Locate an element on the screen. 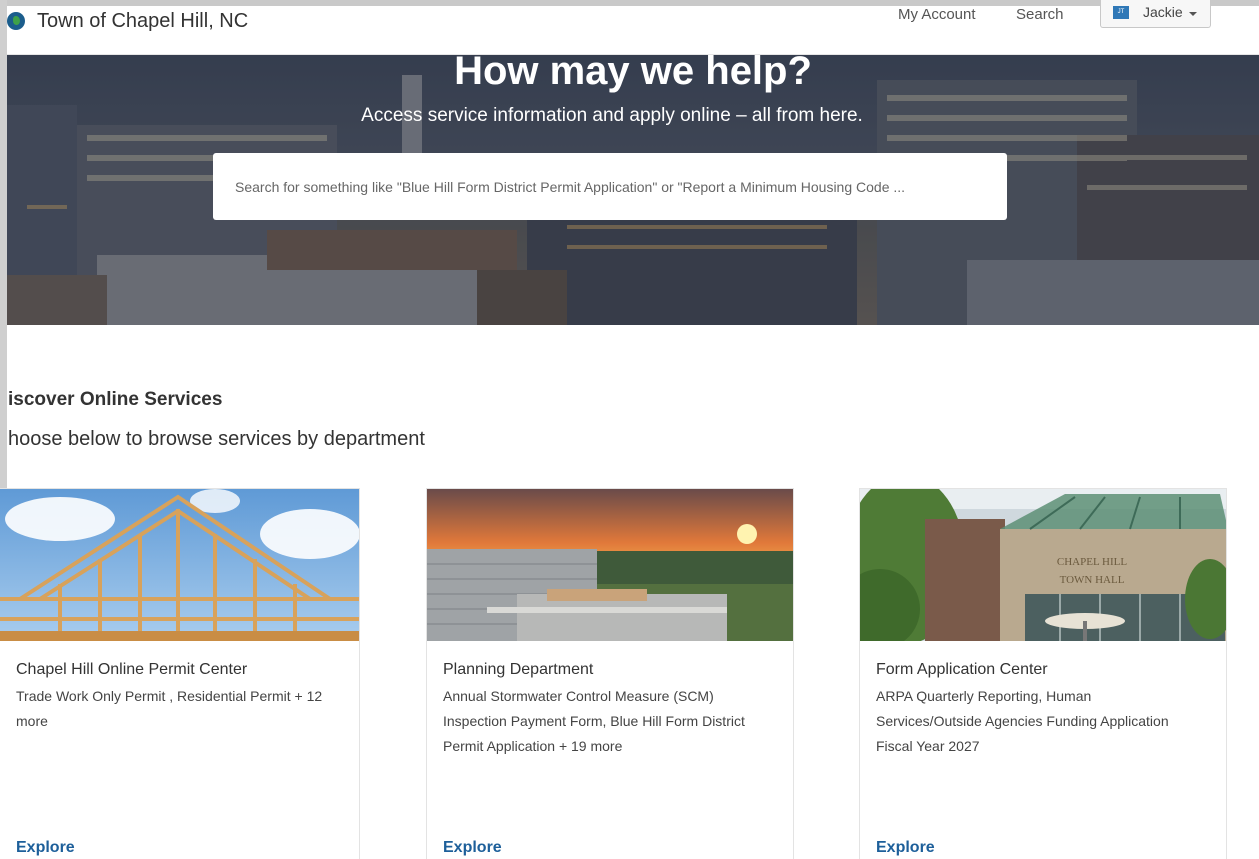 This screenshot has height=859, width=1259. card-description-line: Fiscal Year 2027 is located at coordinates (928, 746).